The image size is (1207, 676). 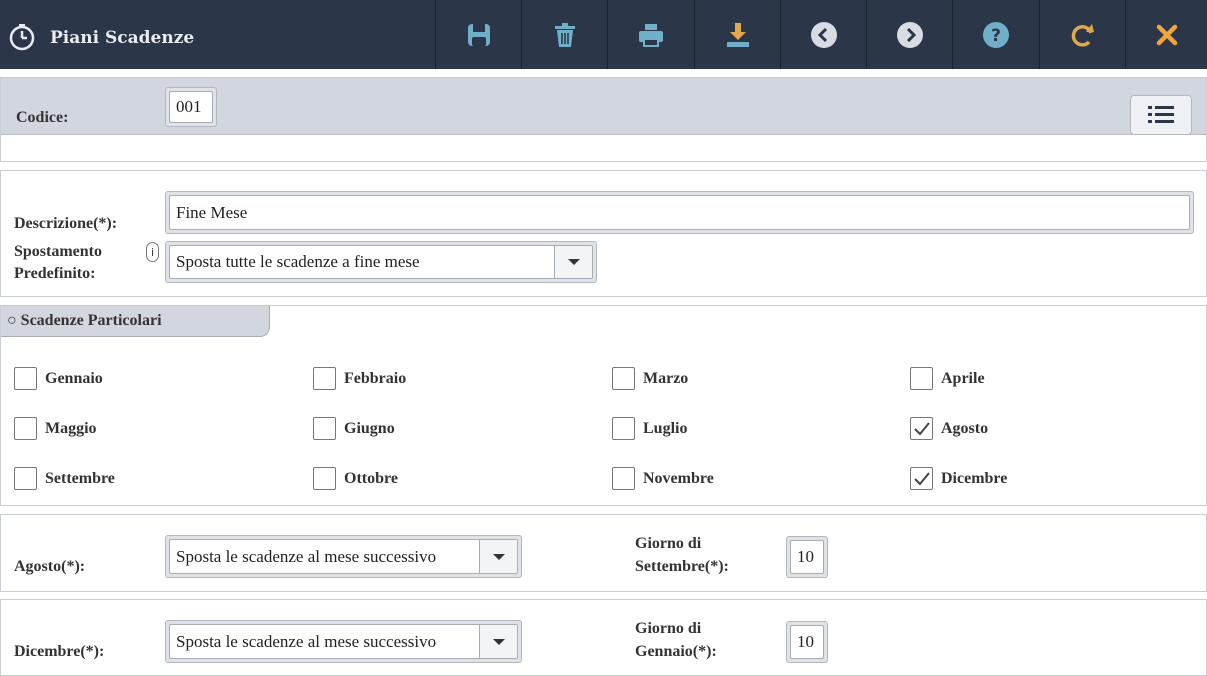 I want to click on codice-field: 001, so click(x=191, y=107).